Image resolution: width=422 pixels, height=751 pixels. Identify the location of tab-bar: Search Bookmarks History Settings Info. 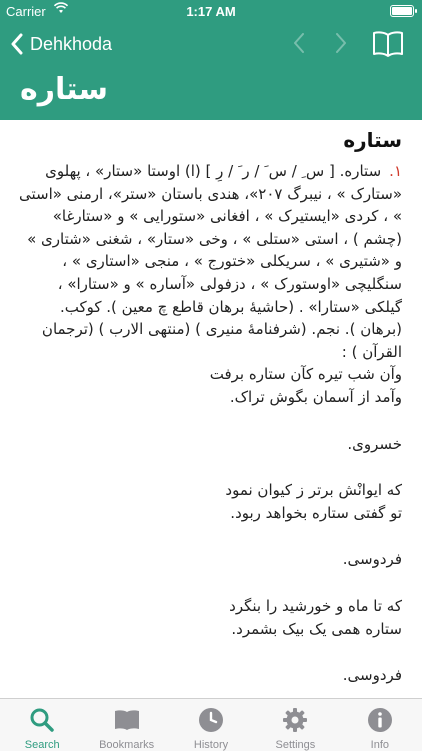
(211, 724).